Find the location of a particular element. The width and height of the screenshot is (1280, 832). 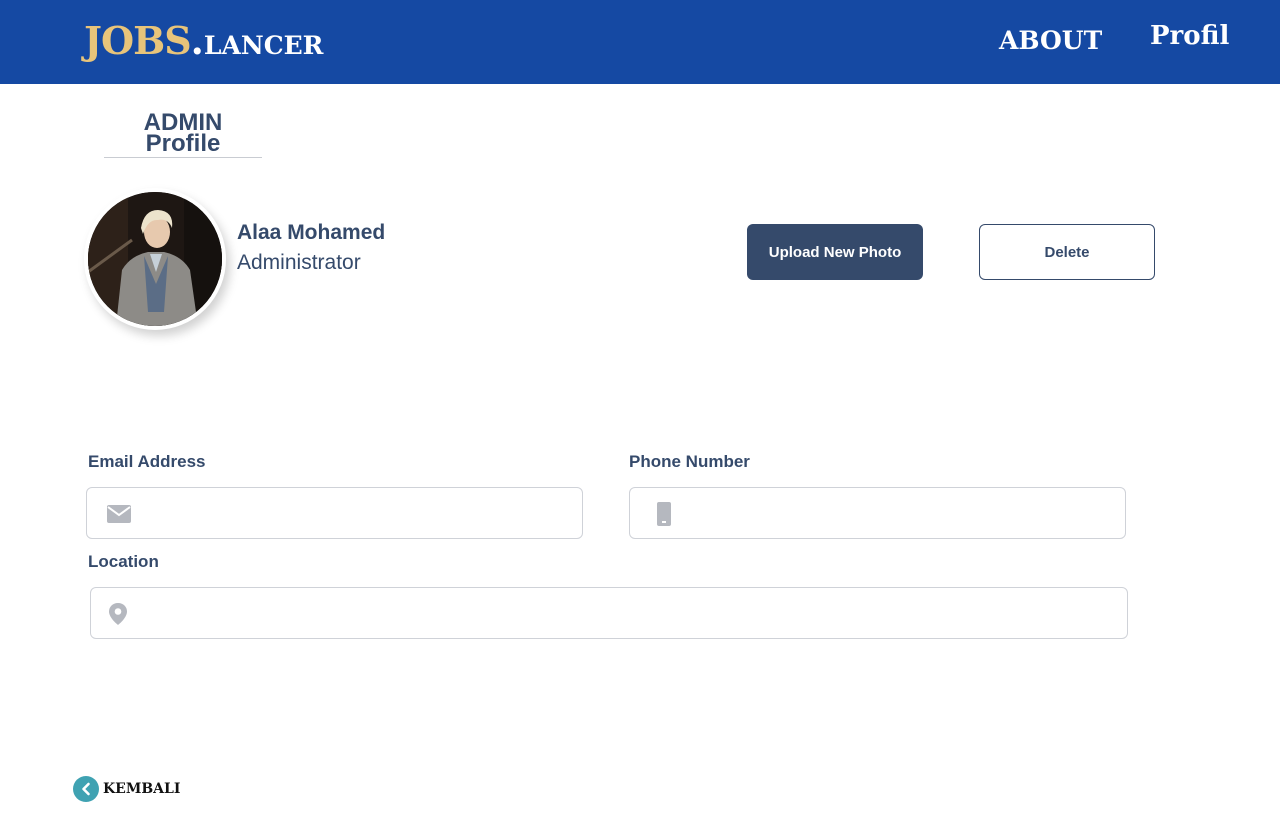

top-navbar: JOBS.LANCER ABOUT Profil is located at coordinates (640, 42).